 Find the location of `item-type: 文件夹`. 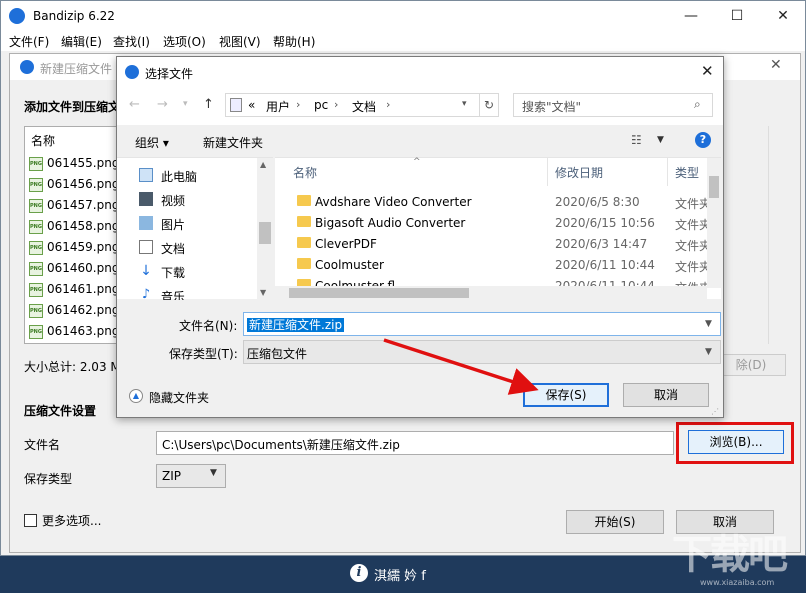

item-type: 文件夹 is located at coordinates (692, 204).